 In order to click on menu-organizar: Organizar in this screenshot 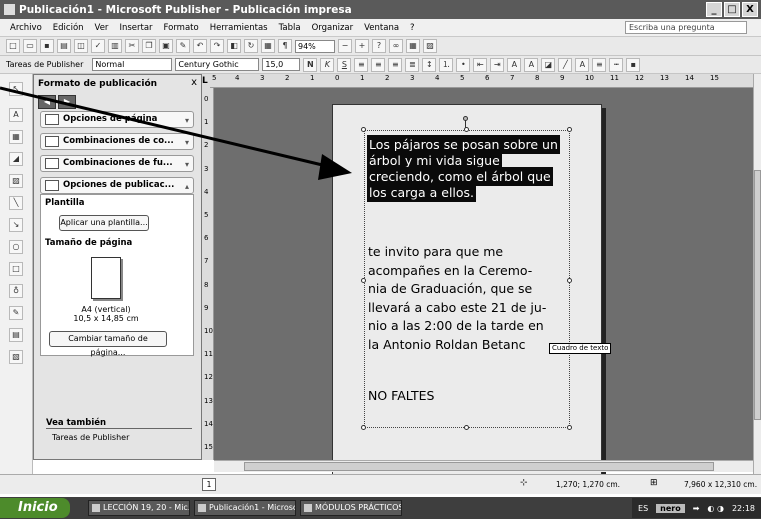, I will do `click(333, 28)`.